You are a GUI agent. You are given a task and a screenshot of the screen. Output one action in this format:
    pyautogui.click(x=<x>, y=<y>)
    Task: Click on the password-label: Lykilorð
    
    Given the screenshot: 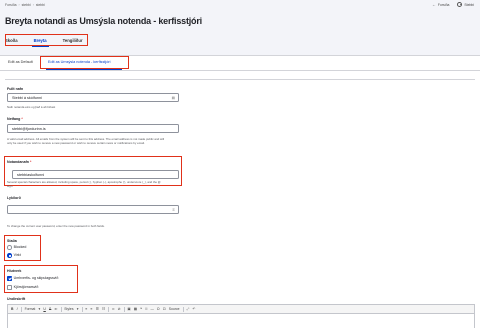 What is the action you would take?
    pyautogui.click(x=14, y=198)
    